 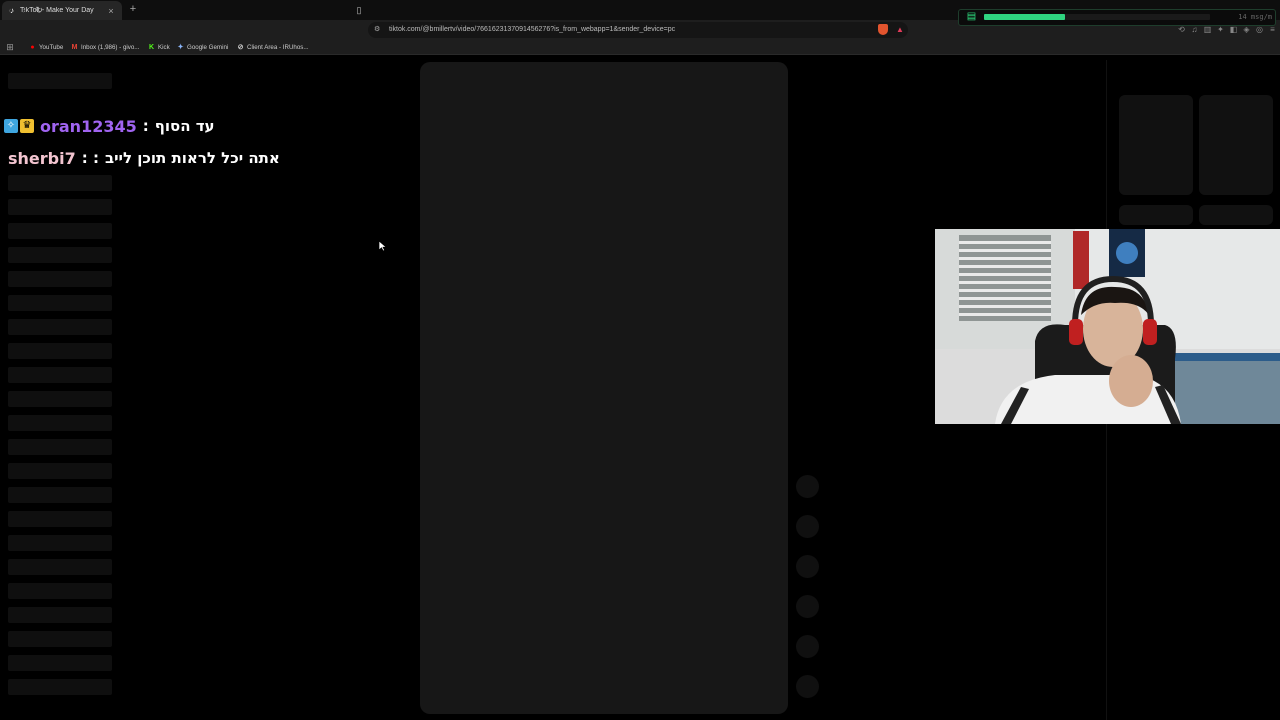 What do you see at coordinates (379, 30) in the screenshot?
I see `site-info-icon: ⚙` at bounding box center [379, 30].